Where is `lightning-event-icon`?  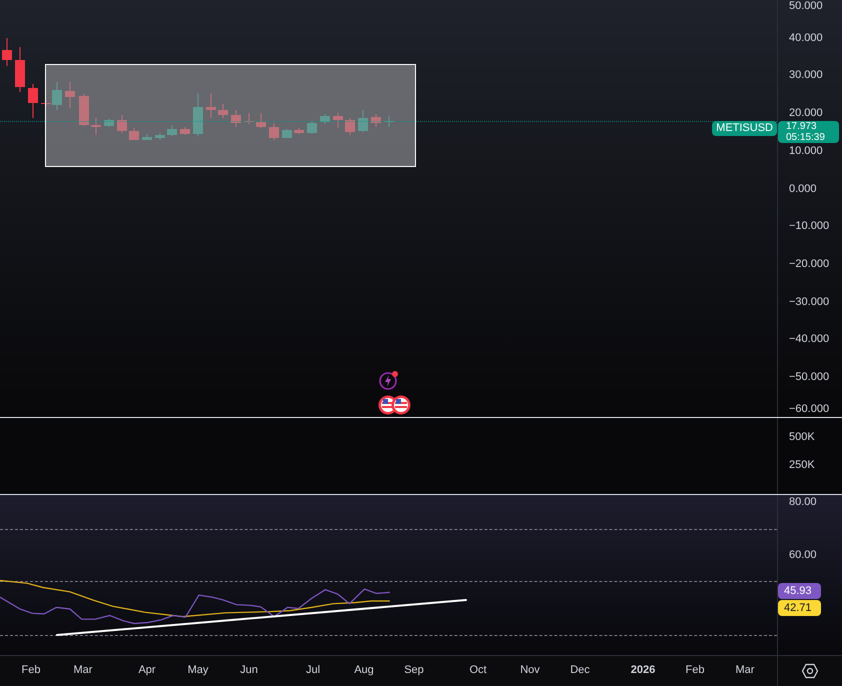
lightning-event-icon is located at coordinates (389, 380).